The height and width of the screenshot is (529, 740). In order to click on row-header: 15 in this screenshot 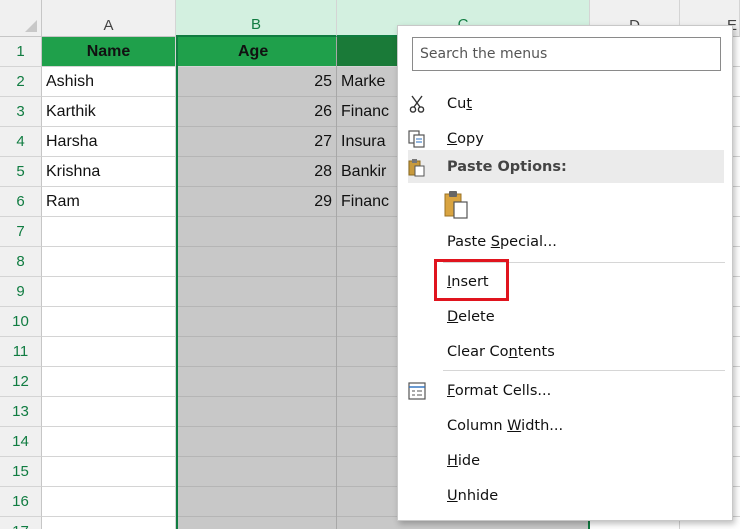, I will do `click(21, 472)`.